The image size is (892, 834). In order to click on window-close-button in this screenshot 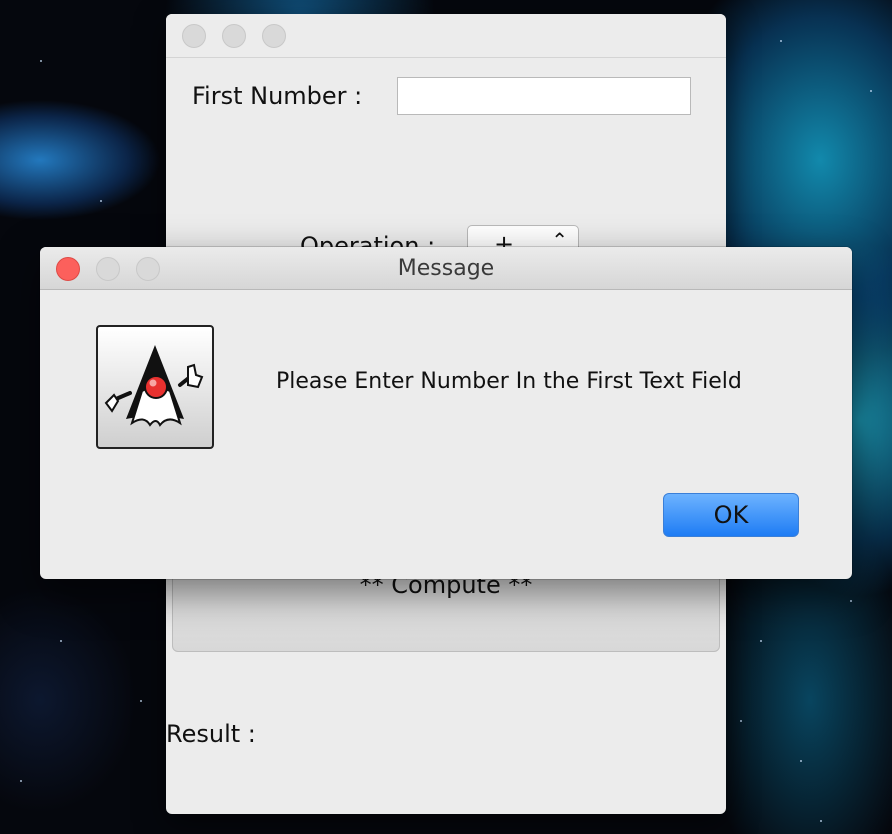, I will do `click(194, 36)`.